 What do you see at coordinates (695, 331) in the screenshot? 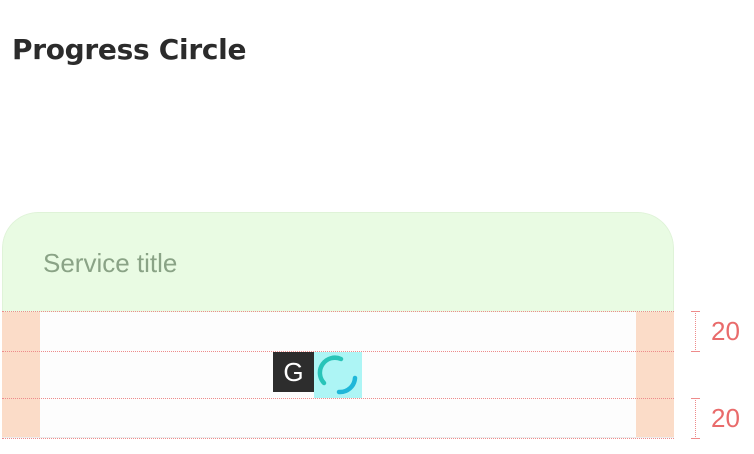
I see `spacing-measure-top` at bounding box center [695, 331].